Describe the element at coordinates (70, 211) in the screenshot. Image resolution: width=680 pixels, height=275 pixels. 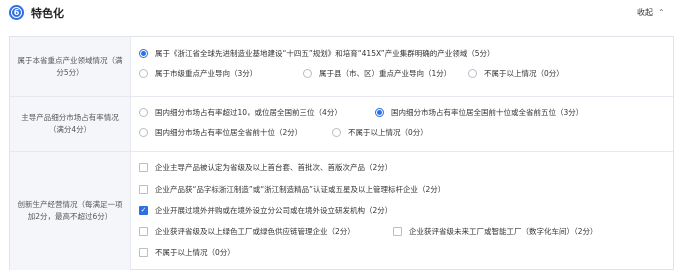
I see `row-label: 创新生产经营情况（每满足一项加2分，最高不超过6分）` at that location.